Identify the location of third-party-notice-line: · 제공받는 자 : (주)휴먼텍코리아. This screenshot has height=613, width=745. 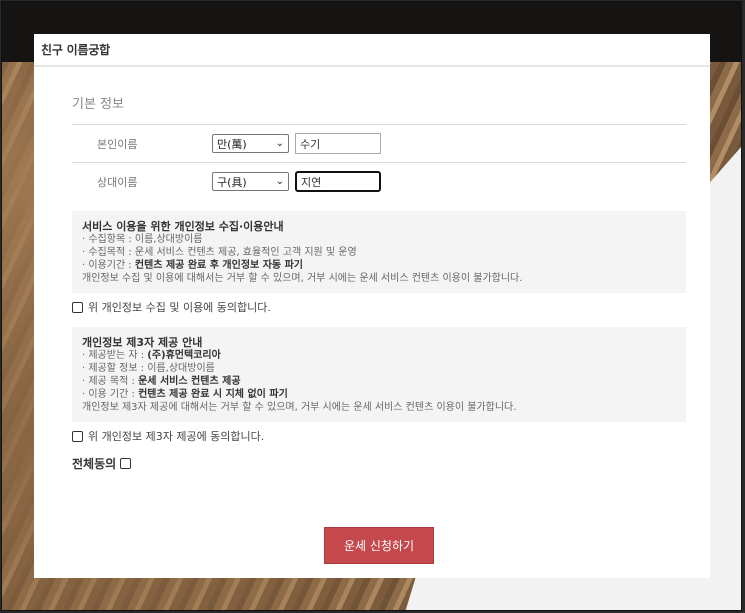
(379, 355).